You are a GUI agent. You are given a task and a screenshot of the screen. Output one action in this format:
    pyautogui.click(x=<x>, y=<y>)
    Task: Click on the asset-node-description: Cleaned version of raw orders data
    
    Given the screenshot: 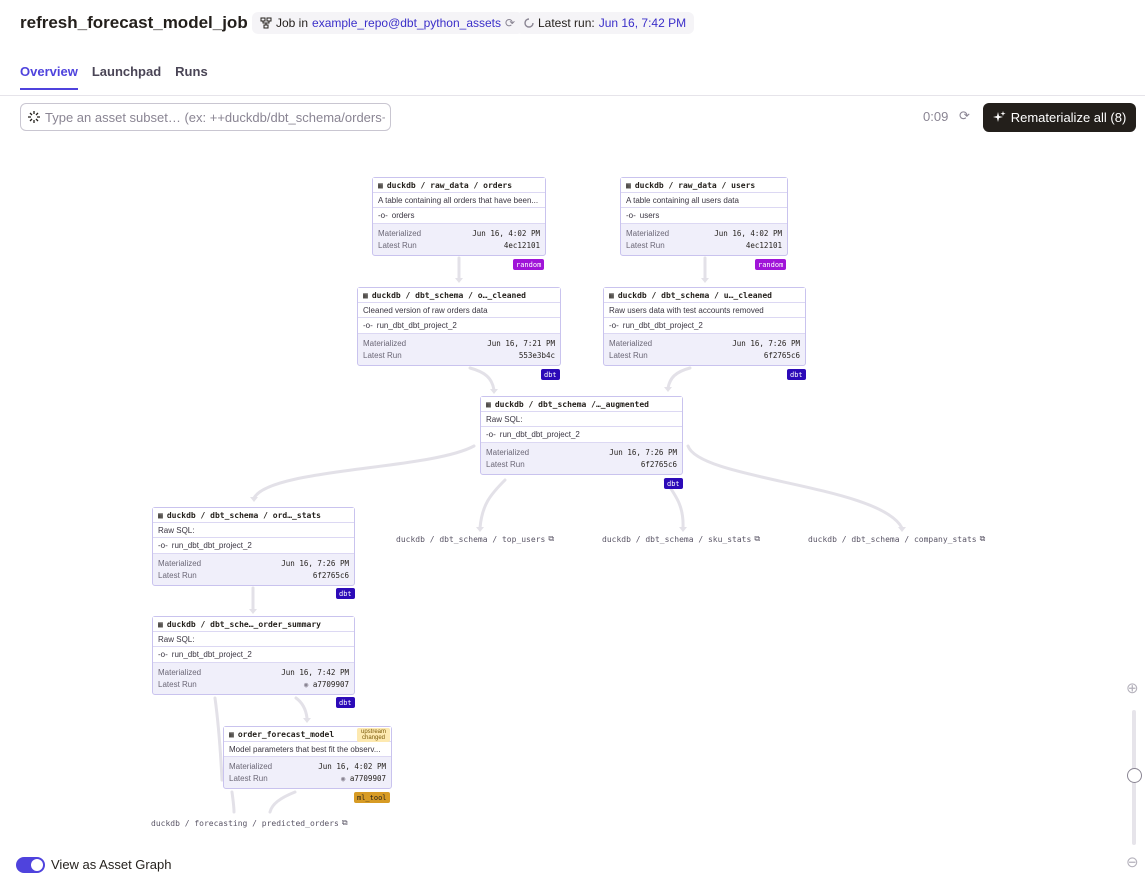 What is the action you would take?
    pyautogui.click(x=459, y=310)
    